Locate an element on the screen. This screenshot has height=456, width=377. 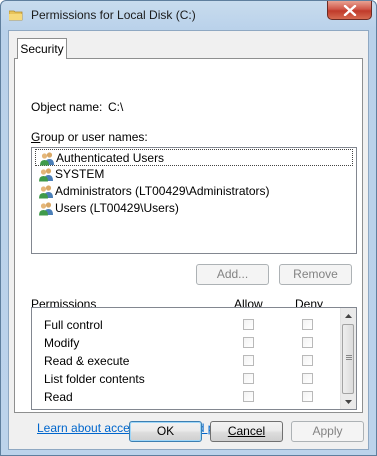
remove-button: Remove is located at coordinates (315, 274).